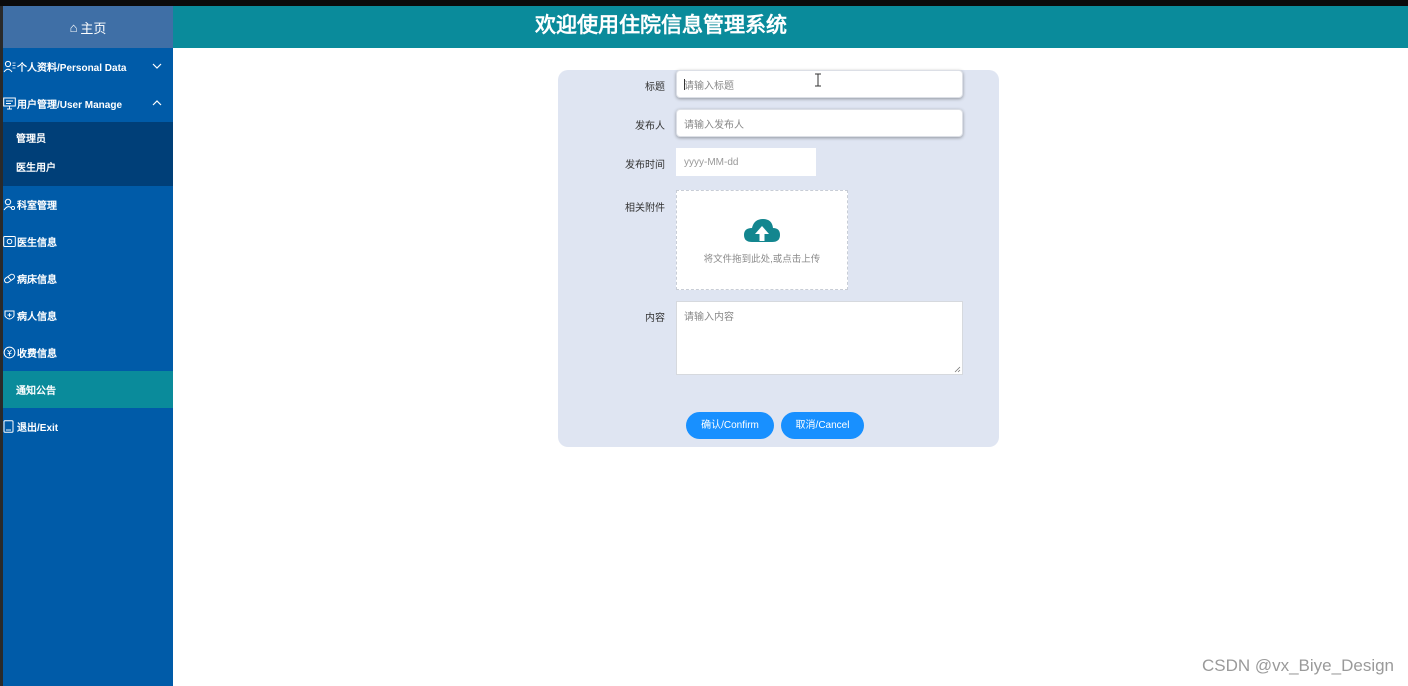  Describe the element at coordinates (762, 230) in the screenshot. I see `cloud-upload-icon` at that location.